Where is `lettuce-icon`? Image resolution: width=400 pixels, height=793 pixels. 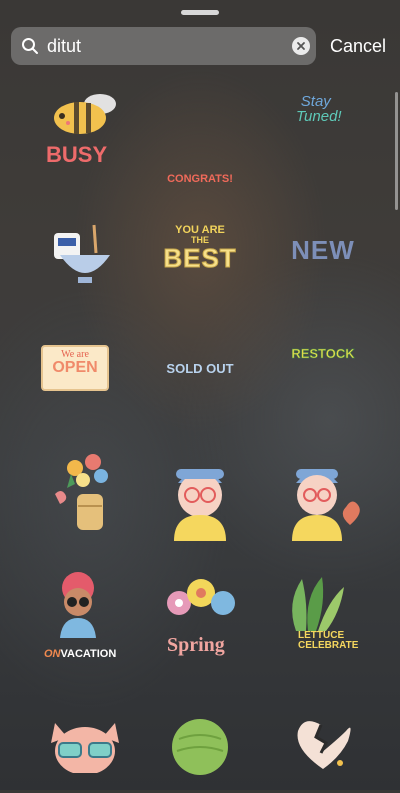
lettuce-icon is located at coordinates (318, 604).